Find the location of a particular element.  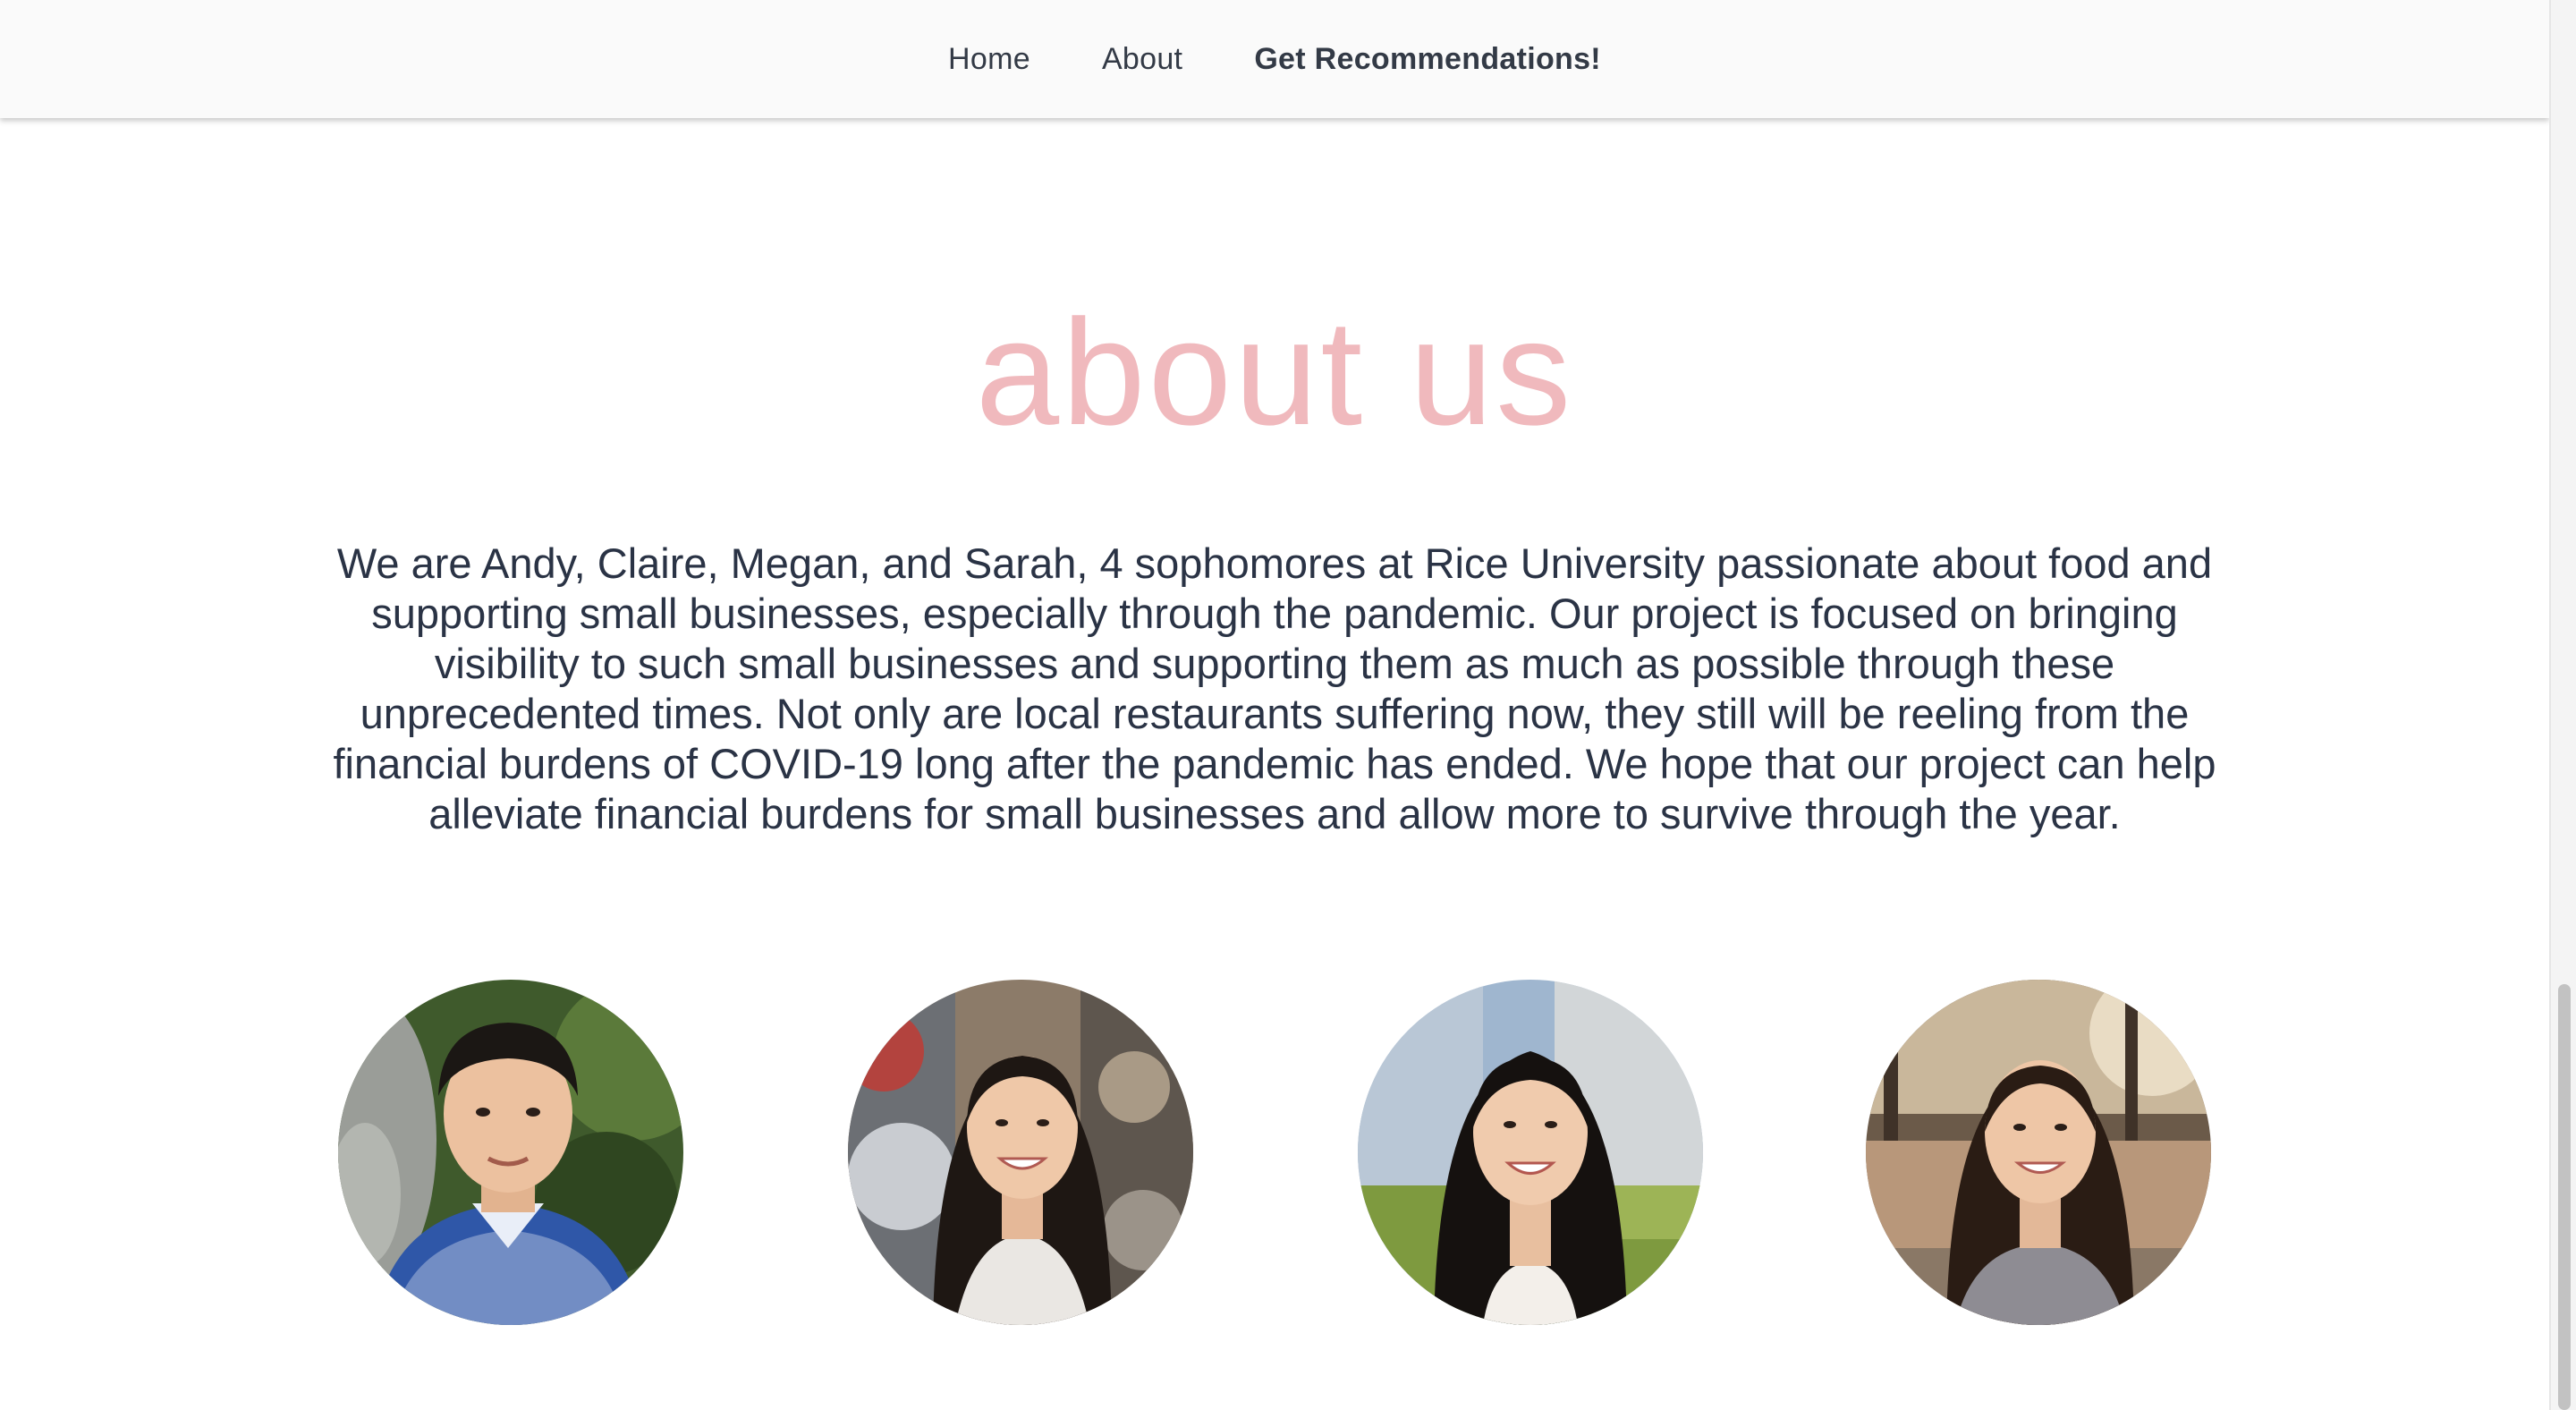

scrollbar-thumb is located at coordinates (2564, 1197).